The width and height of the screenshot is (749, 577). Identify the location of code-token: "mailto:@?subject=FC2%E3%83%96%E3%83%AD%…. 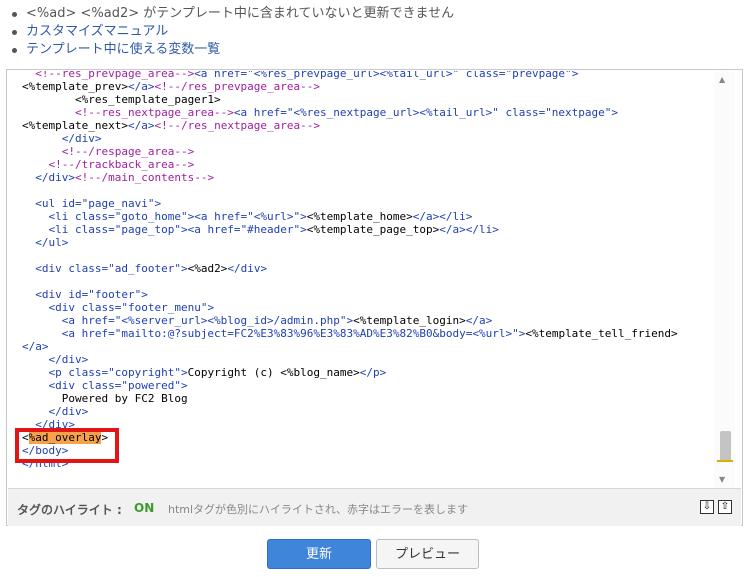
(316, 333).